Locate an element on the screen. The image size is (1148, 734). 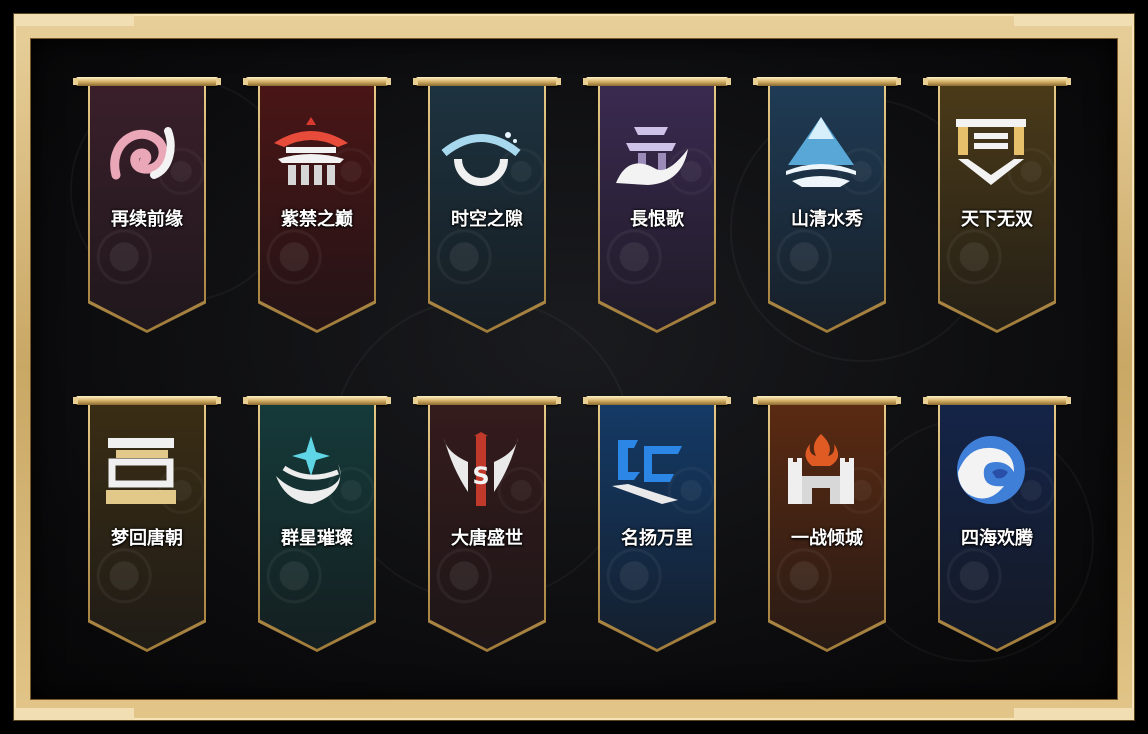
banner-label: 天下无双 is located at coordinates (997, 219).